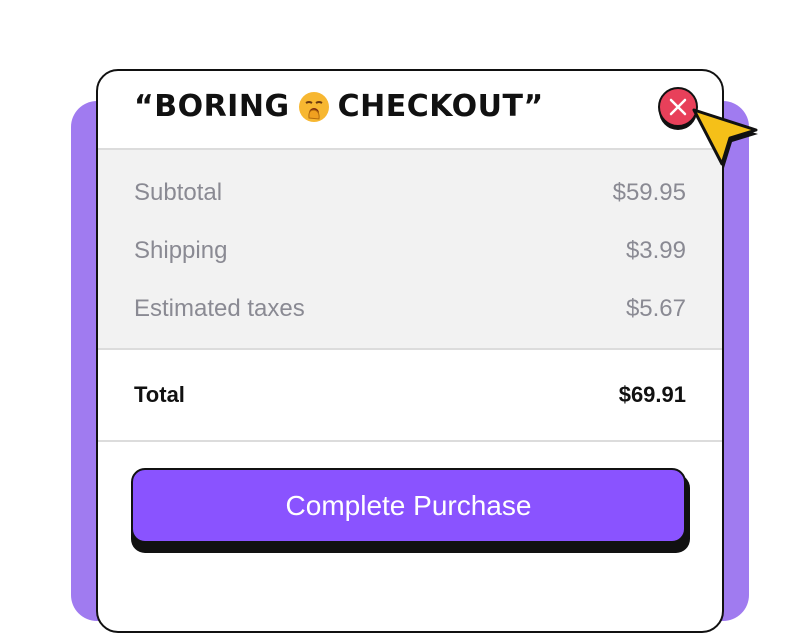 This screenshot has width=812, height=633. Describe the element at coordinates (314, 107) in the screenshot. I see `yawning-face-icon` at that location.